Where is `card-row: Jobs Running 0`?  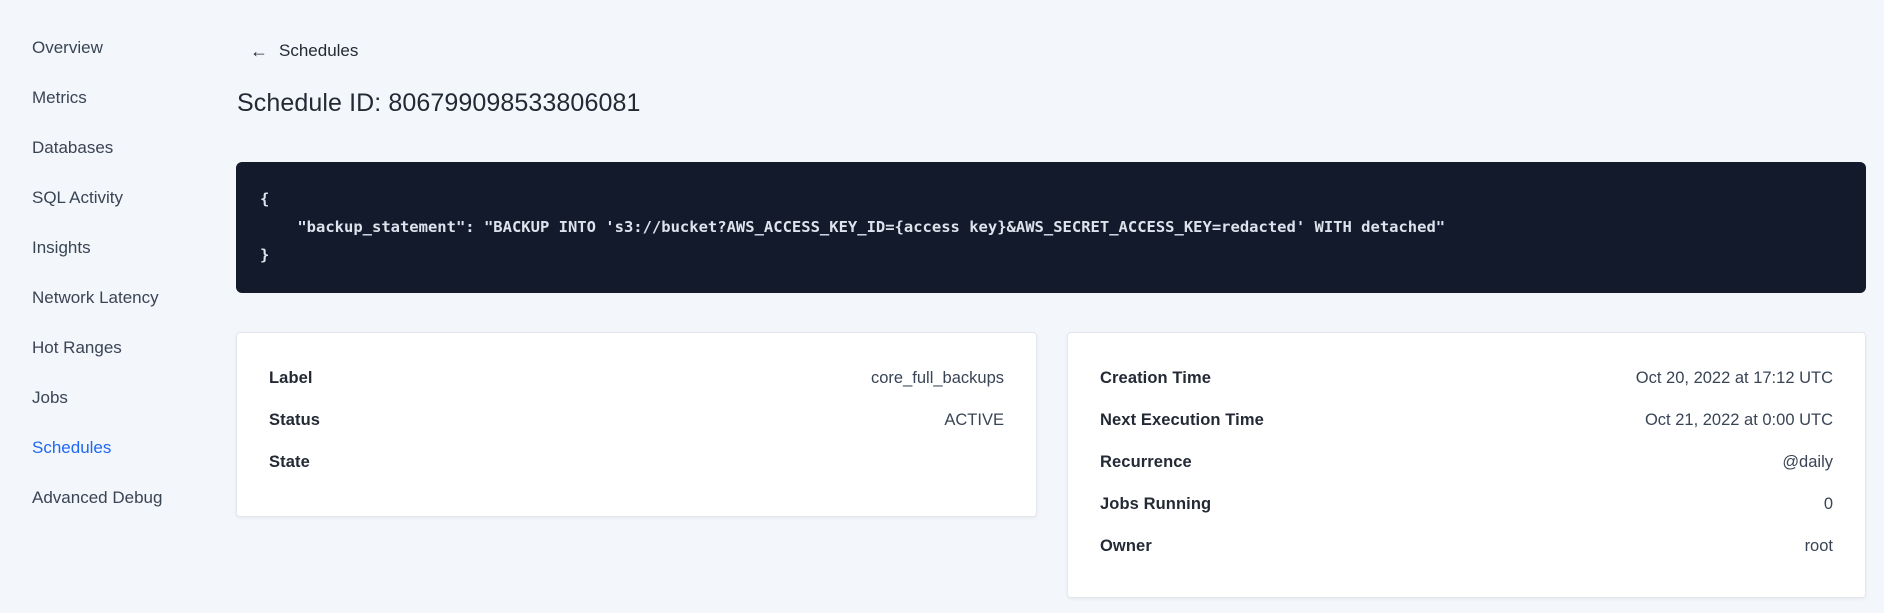
card-row: Jobs Running 0 is located at coordinates (1466, 504).